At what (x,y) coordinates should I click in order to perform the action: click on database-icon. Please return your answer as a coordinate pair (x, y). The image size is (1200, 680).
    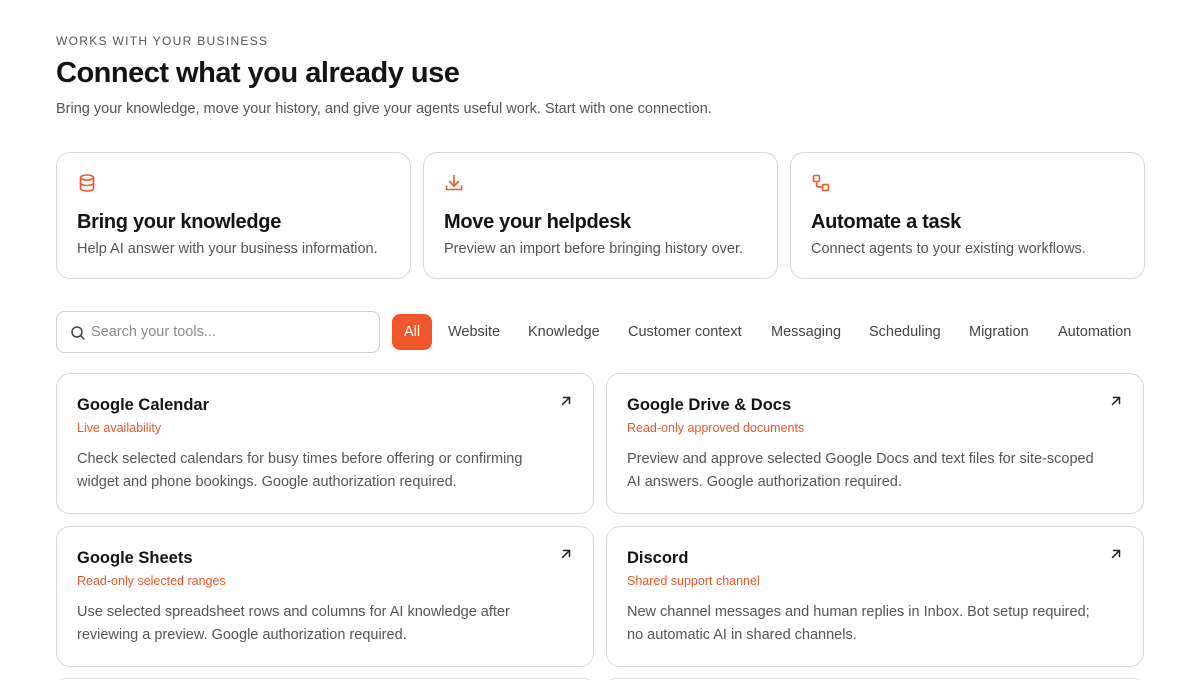
    Looking at the image, I should click on (87, 183).